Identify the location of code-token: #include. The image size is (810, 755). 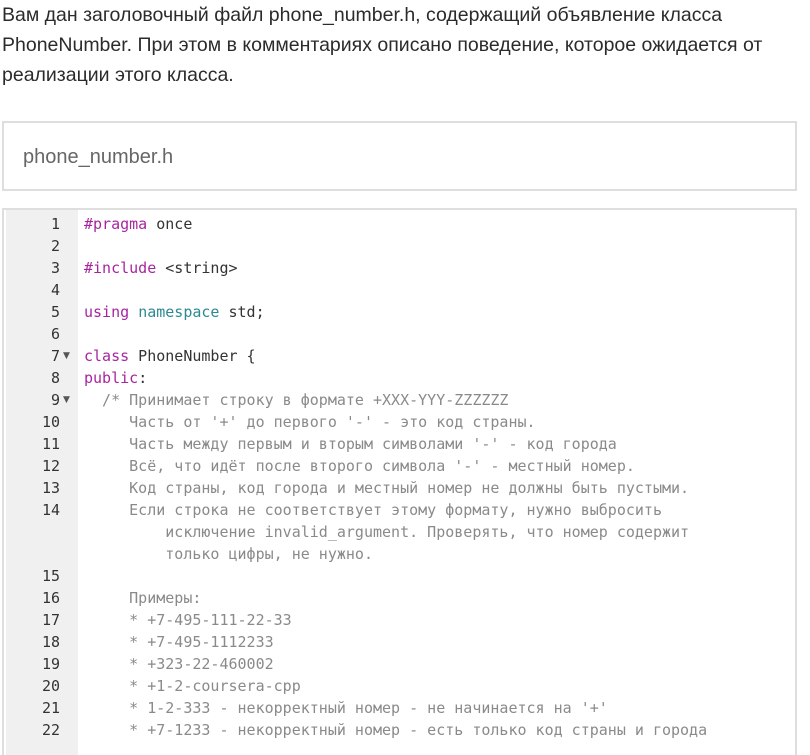
(120, 268).